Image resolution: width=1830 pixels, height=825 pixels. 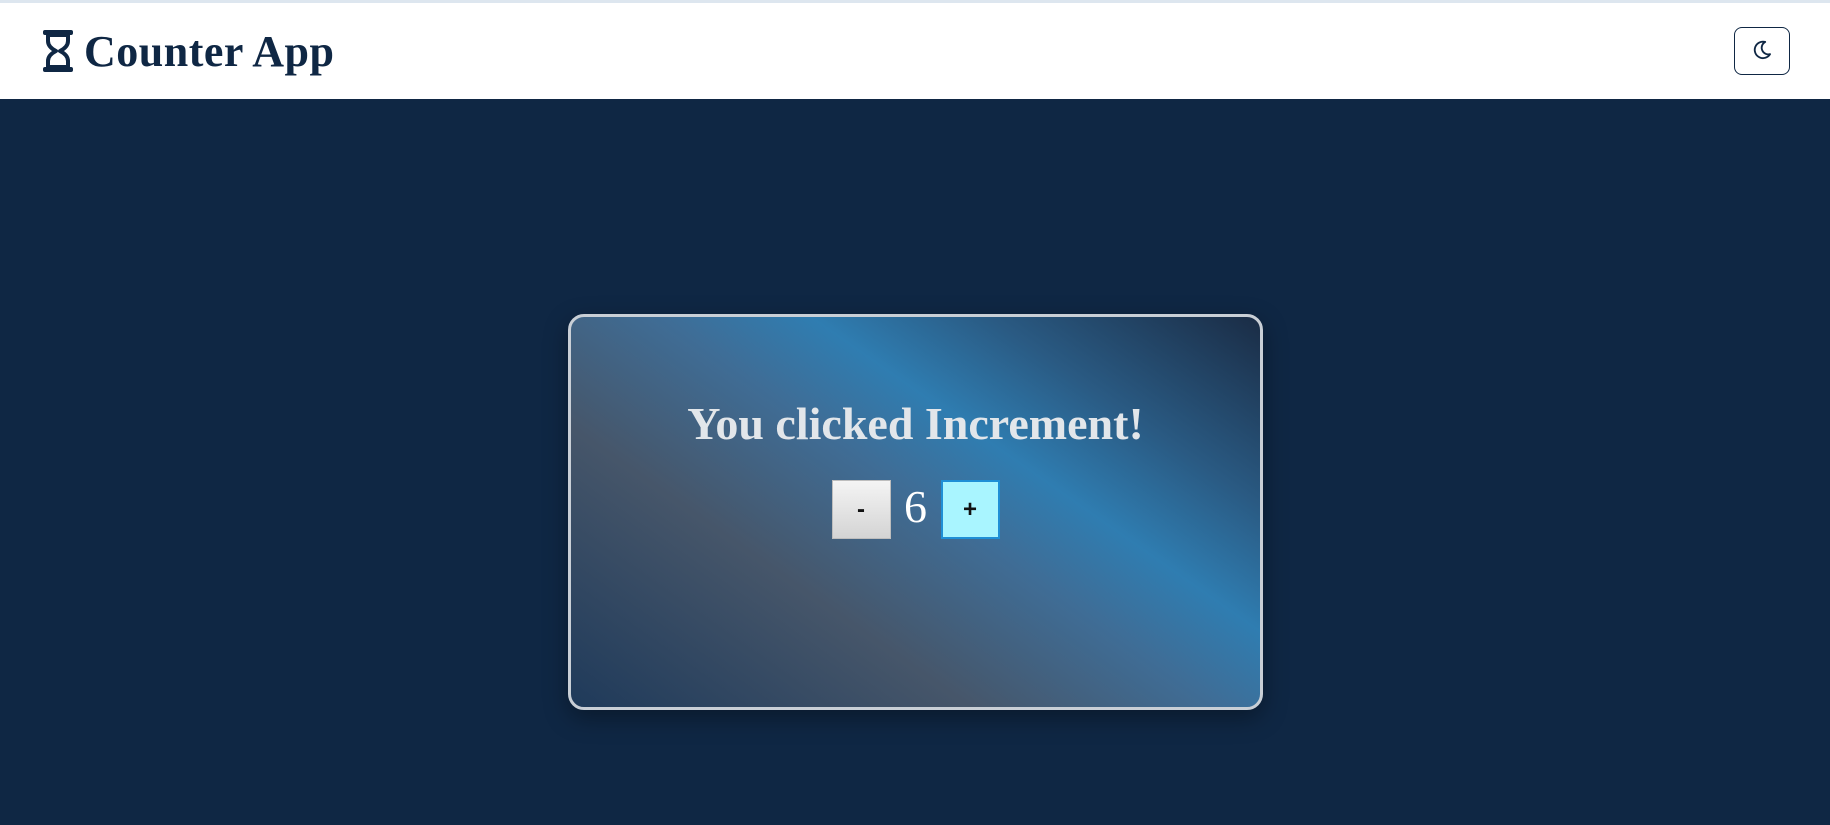 I want to click on status-message: You clicked Increment!, so click(x=915, y=423).